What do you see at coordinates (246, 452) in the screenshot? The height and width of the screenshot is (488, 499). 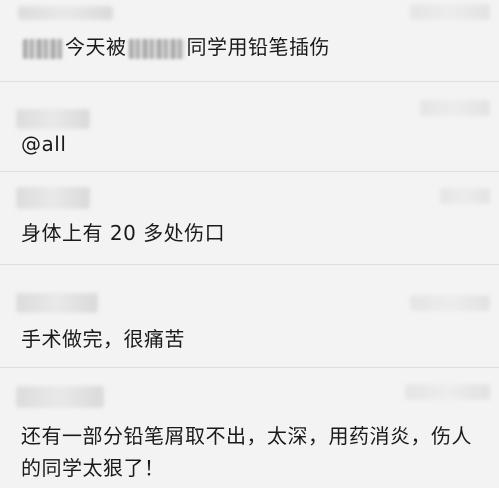 I see `message-text: 还有一部分铅笔屑取不出，太深，用药消炎，伤人的同学太狠了！` at bounding box center [246, 452].